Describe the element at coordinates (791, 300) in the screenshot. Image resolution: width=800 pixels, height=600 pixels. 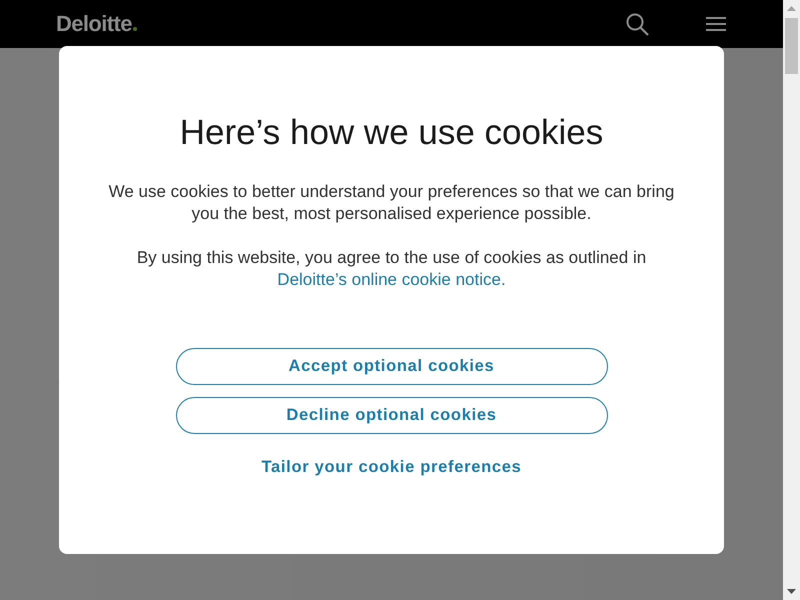
I see `scrollbar-track` at that location.